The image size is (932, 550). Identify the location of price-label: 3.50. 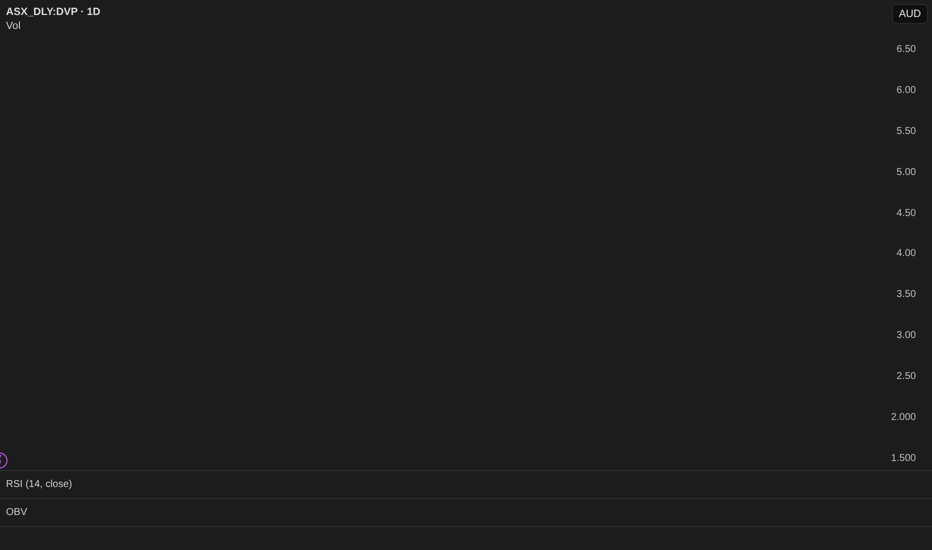
(906, 295).